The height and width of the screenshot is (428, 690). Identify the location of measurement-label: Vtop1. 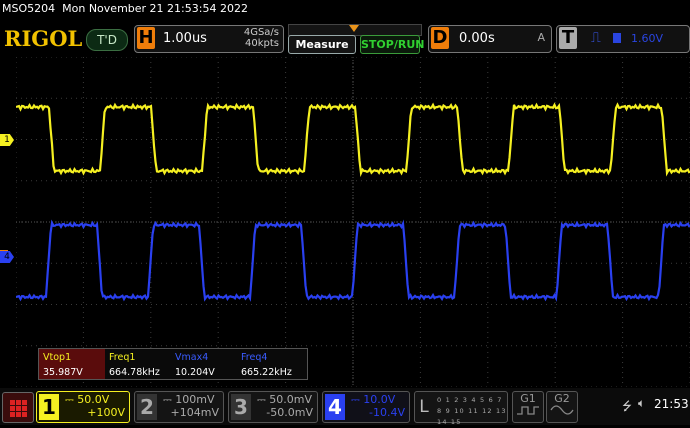
(57, 357).